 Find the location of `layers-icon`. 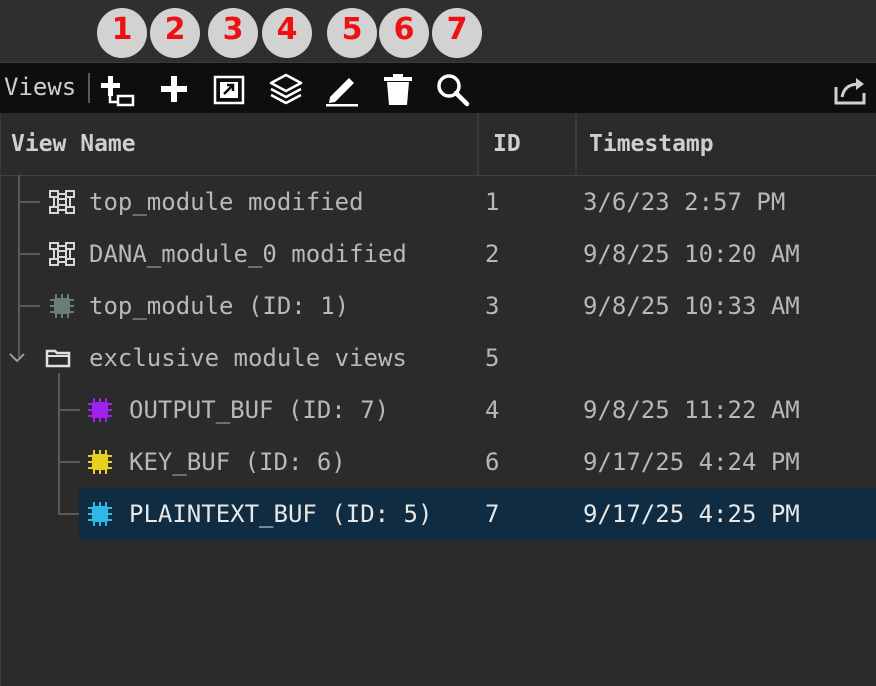

layers-icon is located at coordinates (286, 89).